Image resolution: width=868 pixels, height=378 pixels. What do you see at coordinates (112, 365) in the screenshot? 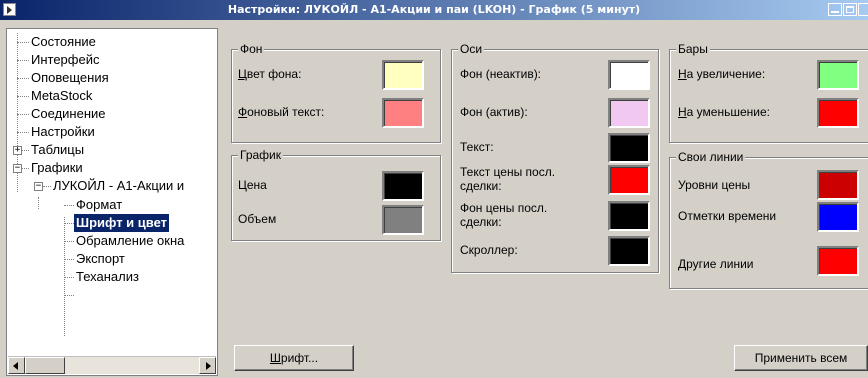
I see `tree-horizontal-scrollbar` at bounding box center [112, 365].